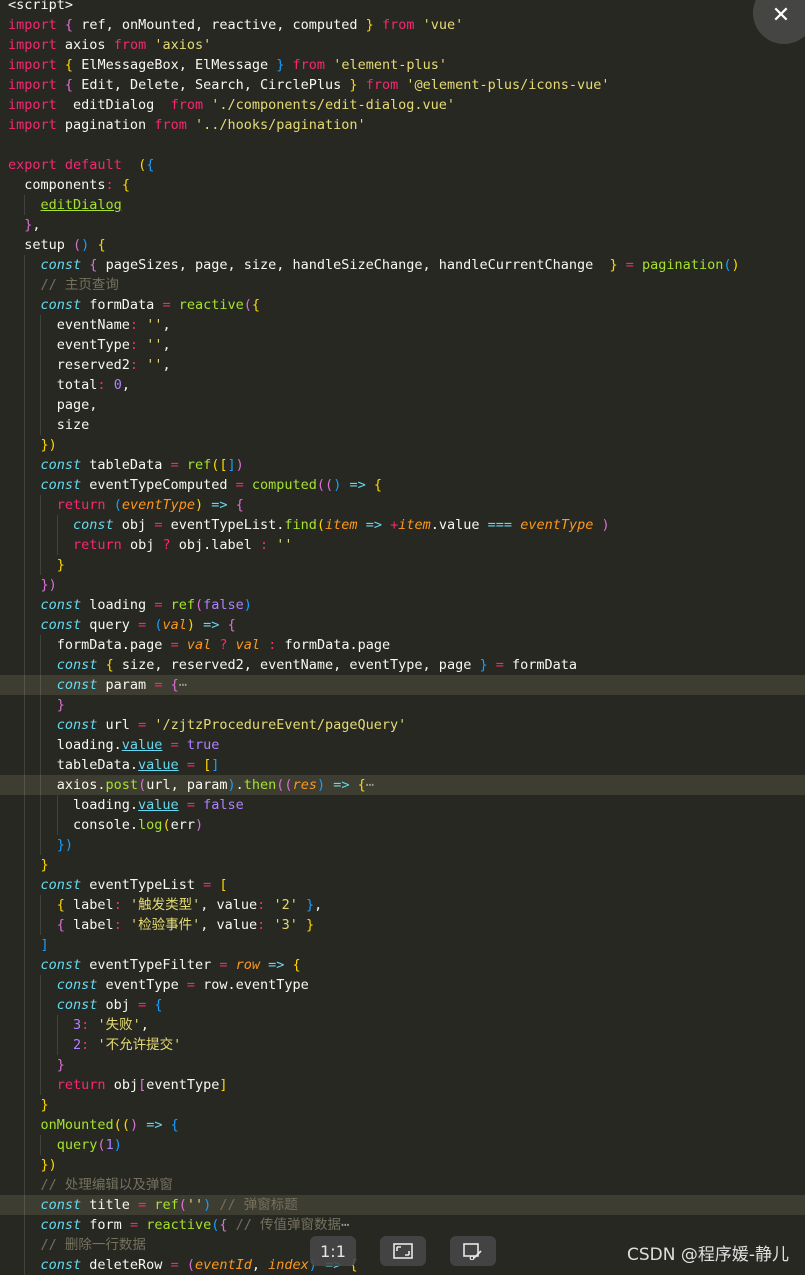 This screenshot has height=1275, width=805. I want to click on code-line: import axios from 'axios', so click(110, 45).